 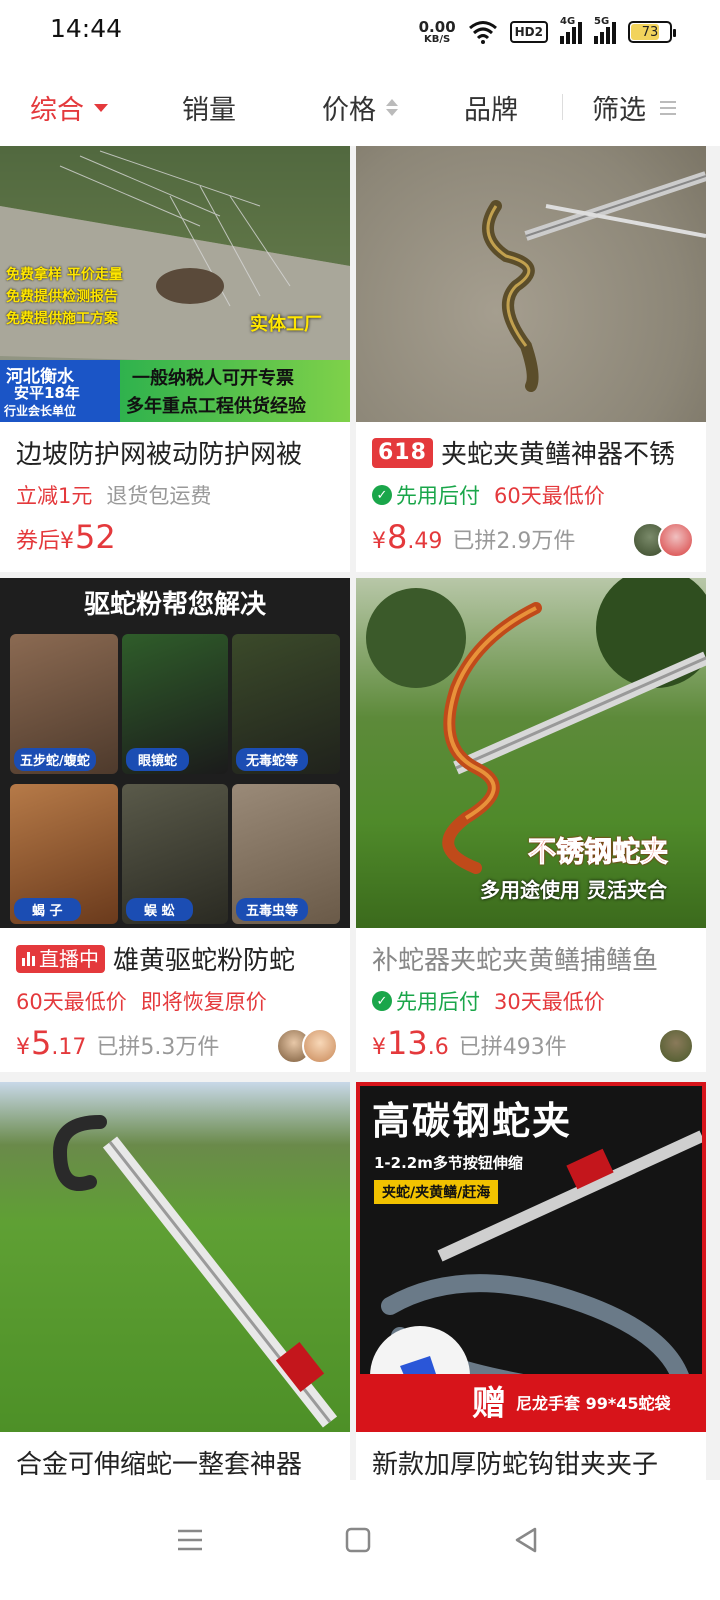 I want to click on location-badge: 河北衡水 安平18年 行业会长单位, so click(x=60, y=391).